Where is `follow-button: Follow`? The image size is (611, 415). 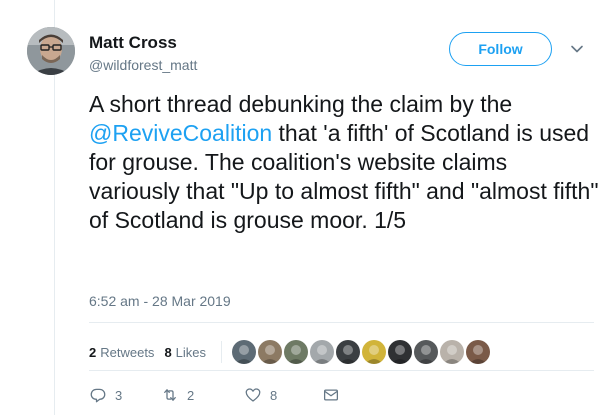 follow-button: Follow is located at coordinates (500, 49).